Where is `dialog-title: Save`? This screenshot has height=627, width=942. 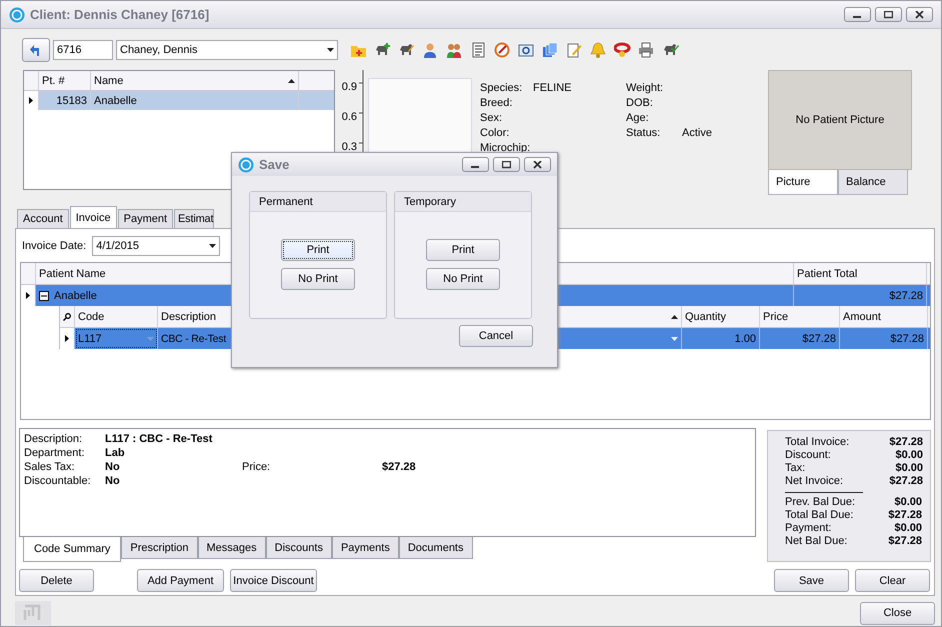 dialog-title: Save is located at coordinates (274, 164).